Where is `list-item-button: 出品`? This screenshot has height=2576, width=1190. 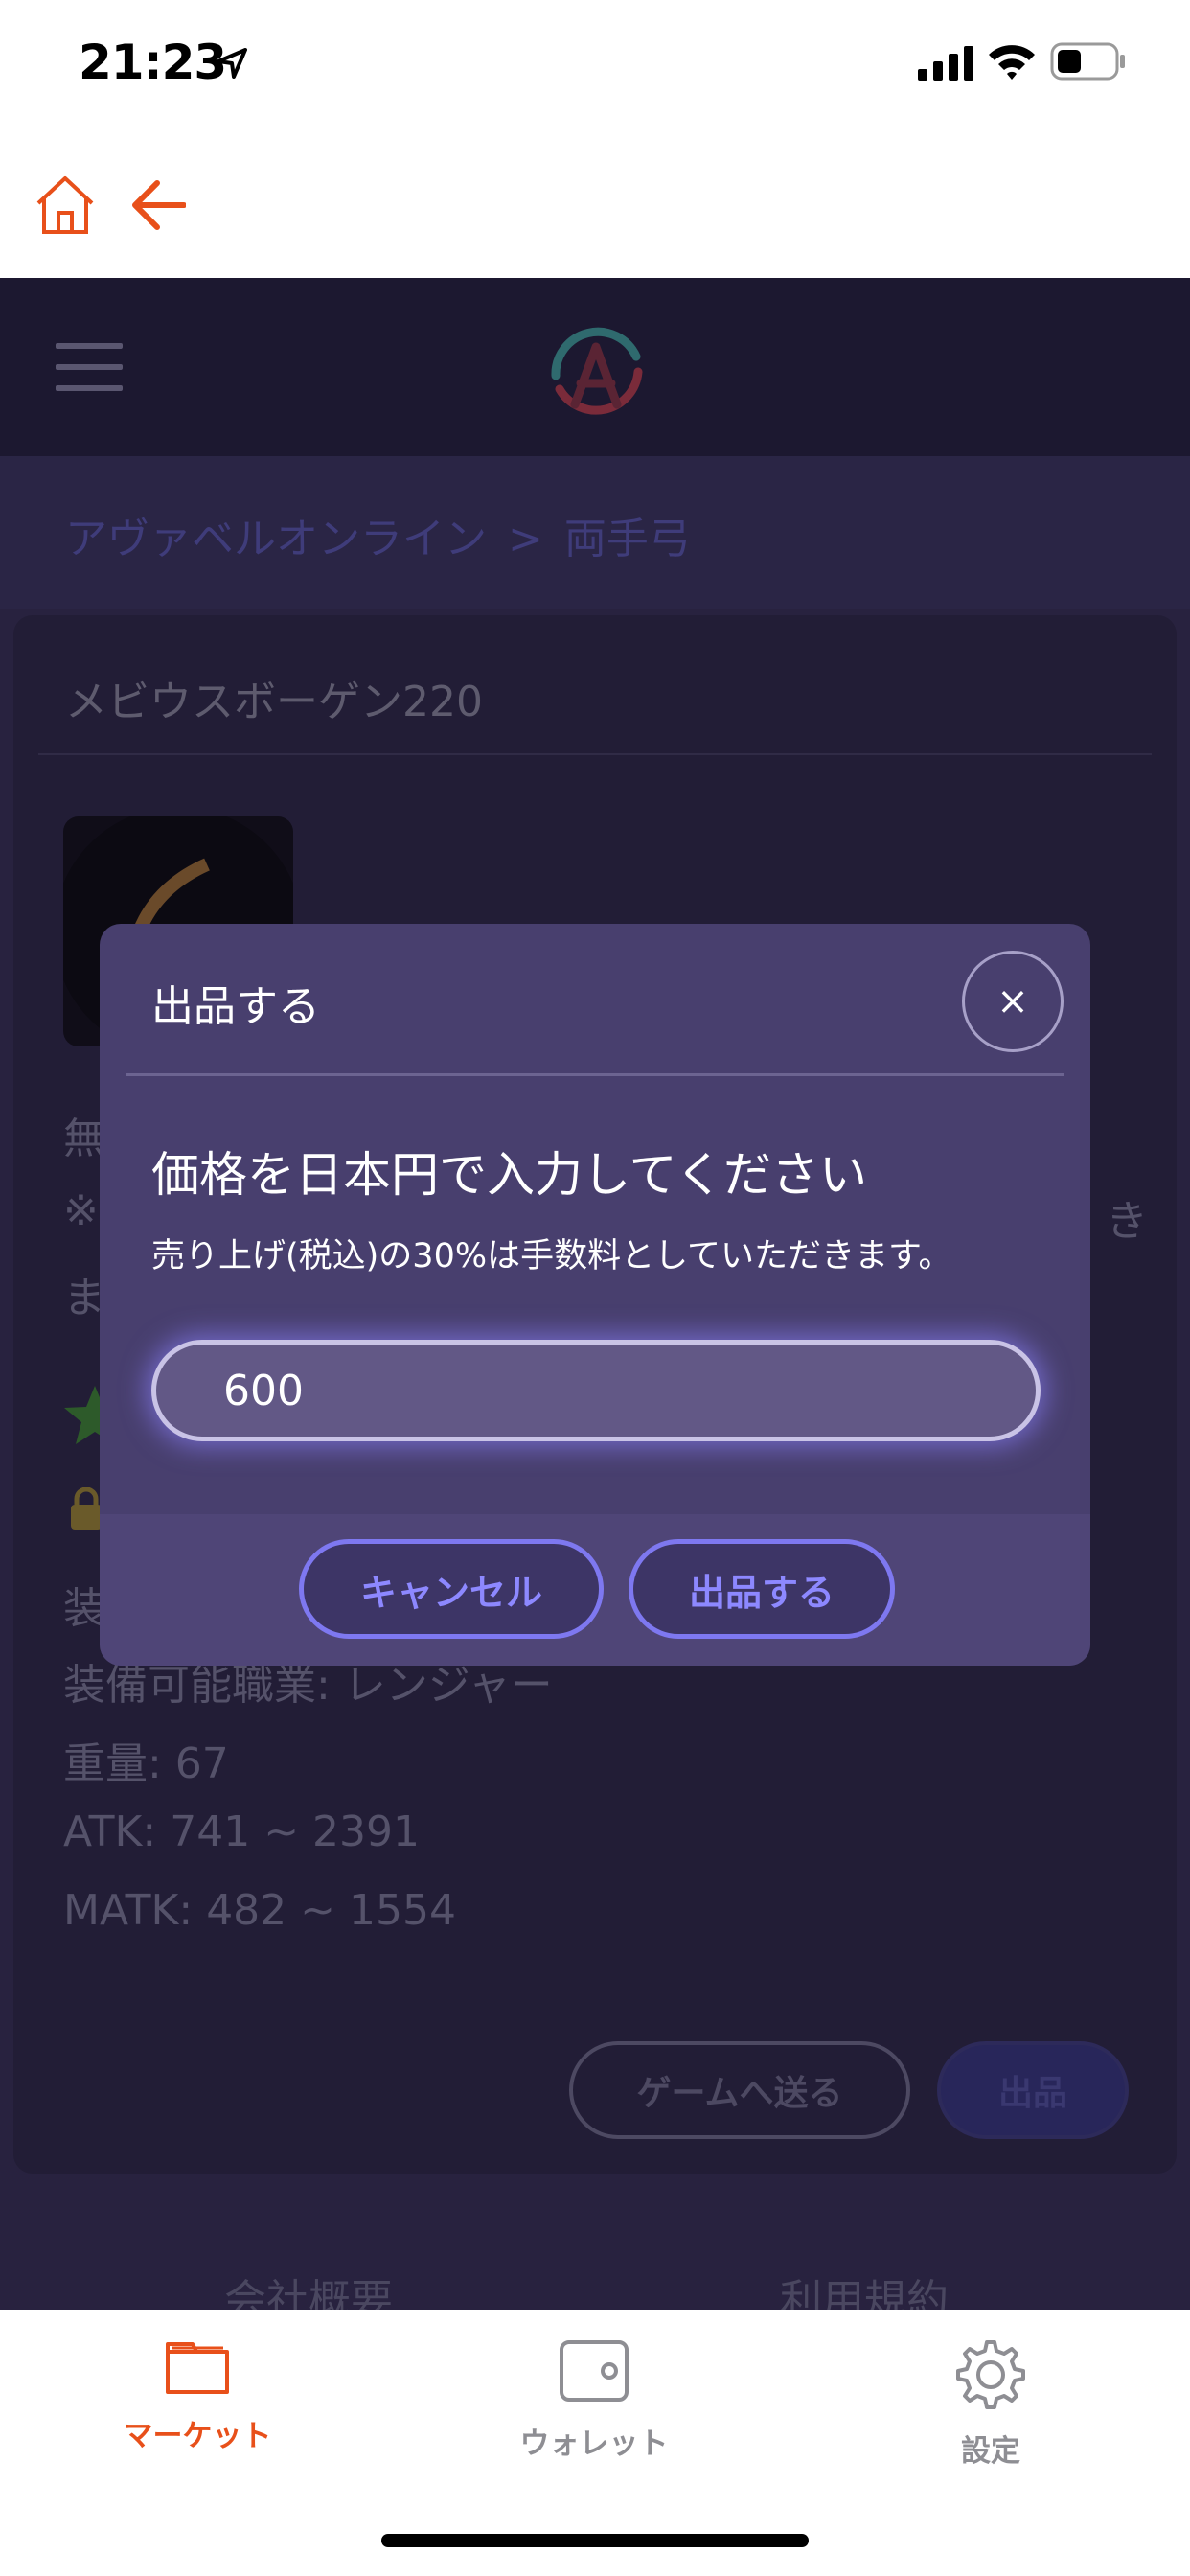 list-item-button: 出品 is located at coordinates (1033, 2090).